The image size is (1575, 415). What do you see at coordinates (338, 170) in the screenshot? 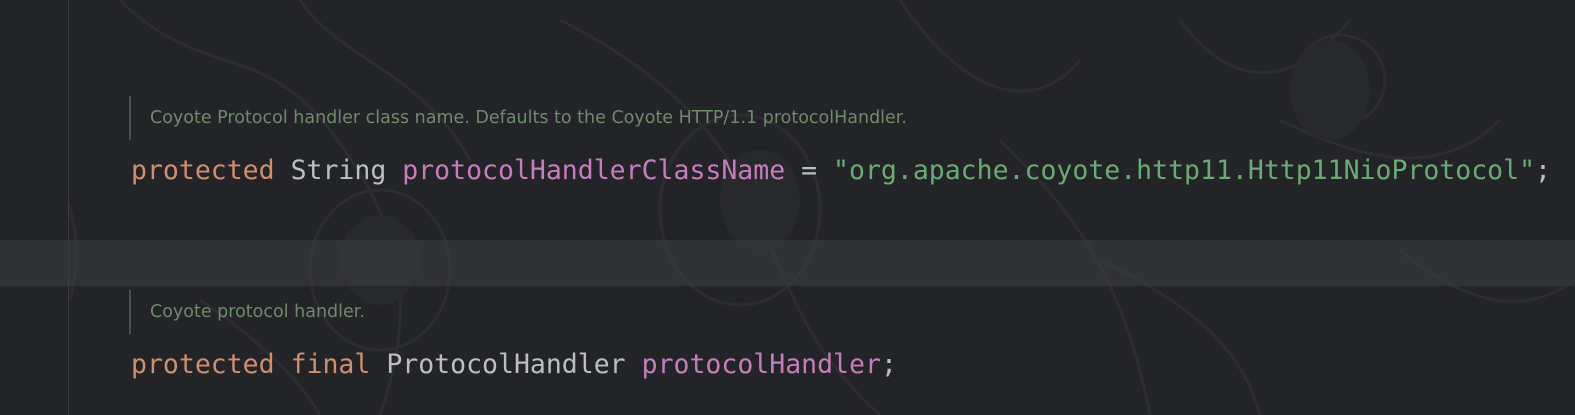
I see `type-name: String` at bounding box center [338, 170].